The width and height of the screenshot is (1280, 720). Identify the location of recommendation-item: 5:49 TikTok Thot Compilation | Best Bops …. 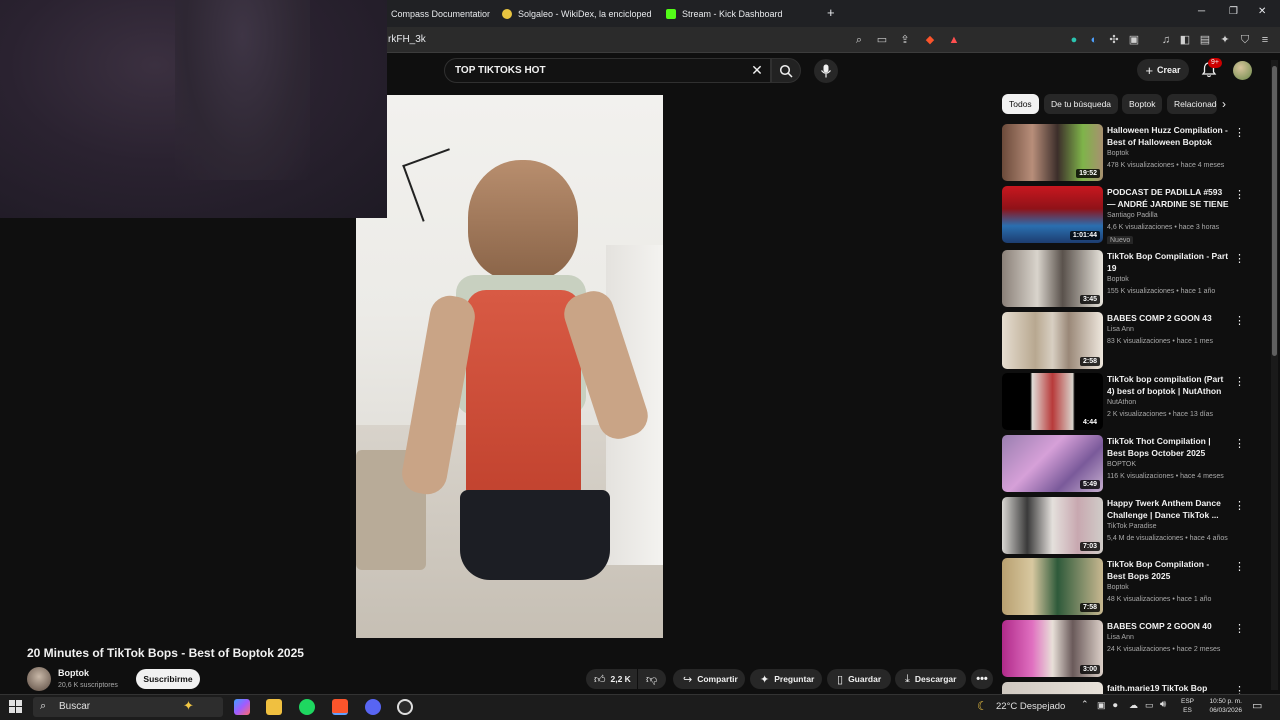
(1127, 464).